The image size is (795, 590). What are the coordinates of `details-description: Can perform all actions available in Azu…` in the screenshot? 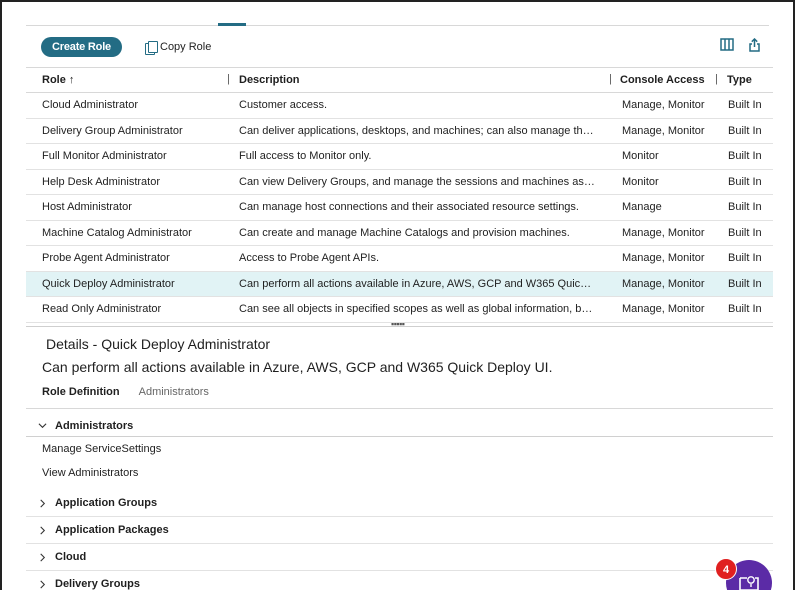 It's located at (297, 367).